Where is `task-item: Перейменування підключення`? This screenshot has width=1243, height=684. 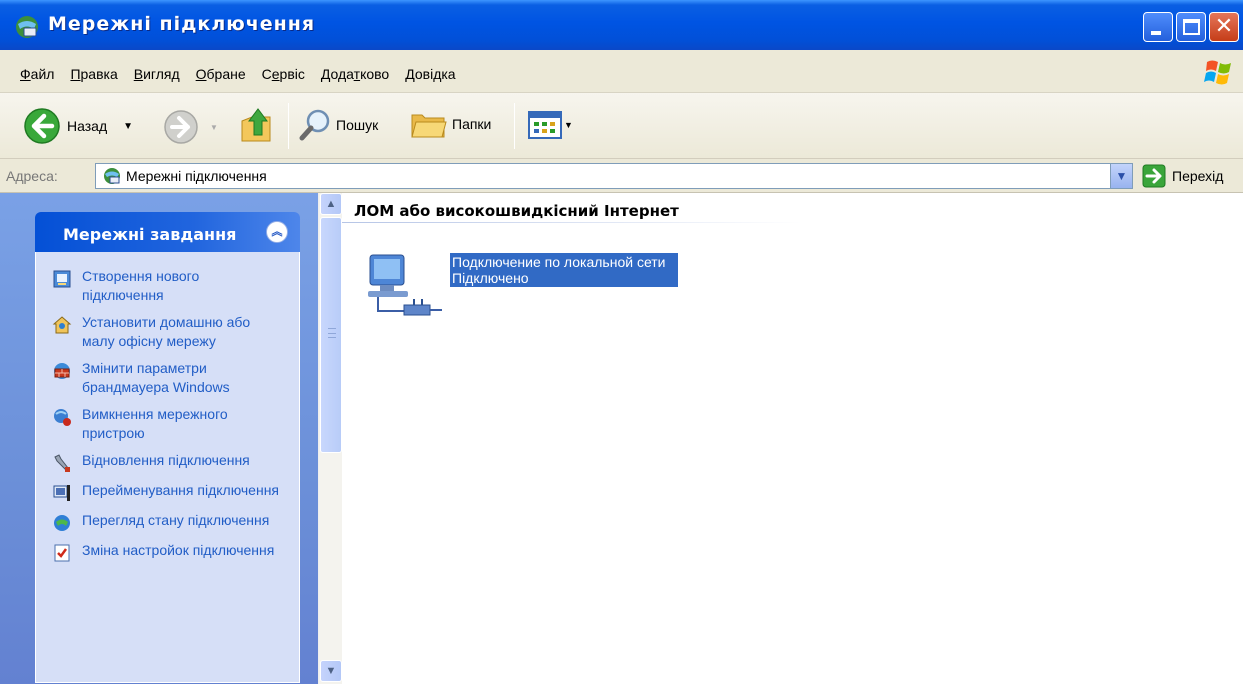 task-item: Перейменування підключення is located at coordinates (175, 492).